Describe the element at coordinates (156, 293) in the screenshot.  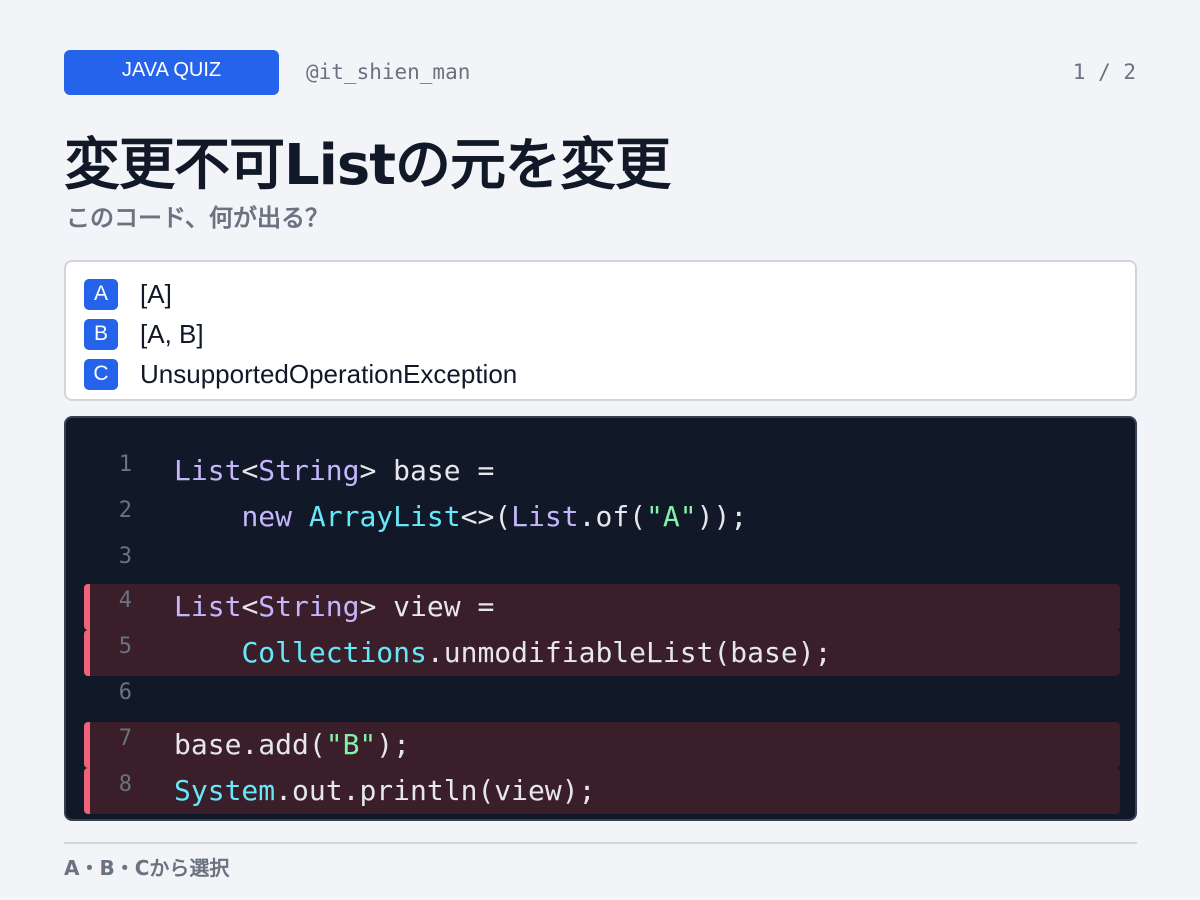
I see `option-text: [A]` at that location.